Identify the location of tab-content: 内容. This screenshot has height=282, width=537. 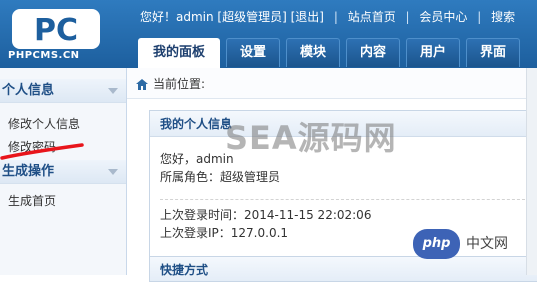
(373, 52).